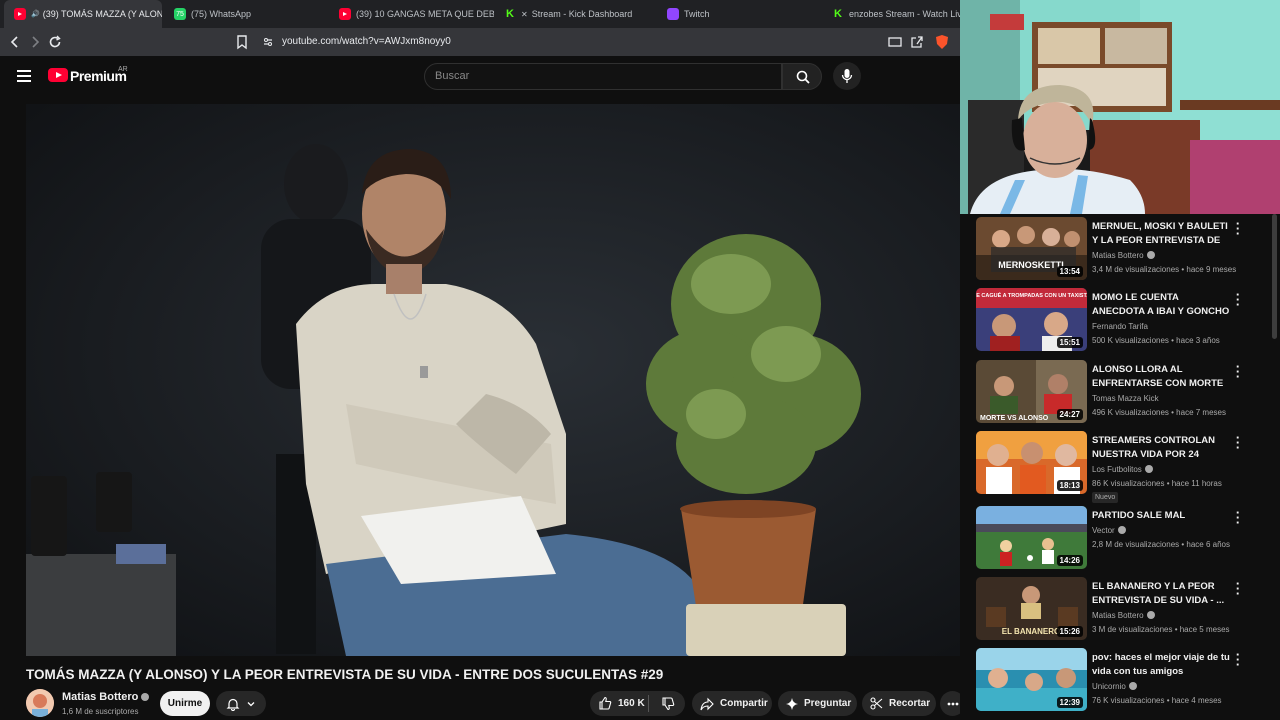 The width and height of the screenshot is (1280, 720). I want to click on browser-tab: 75 (75) WhatsApp, so click(246, 14).